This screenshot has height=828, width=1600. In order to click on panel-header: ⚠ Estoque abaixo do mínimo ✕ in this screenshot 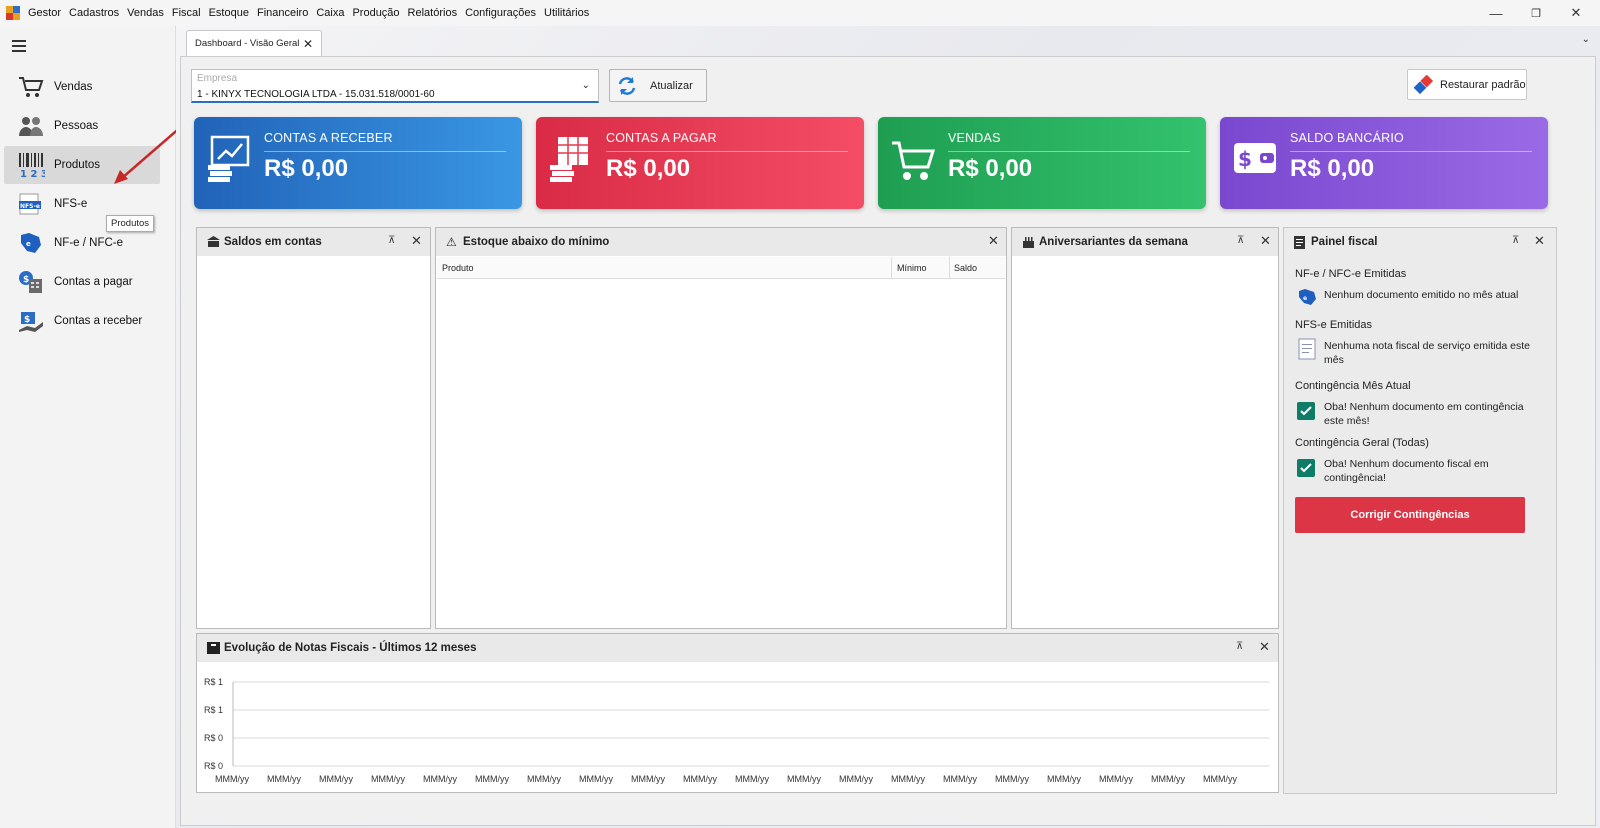, I will do `click(721, 242)`.